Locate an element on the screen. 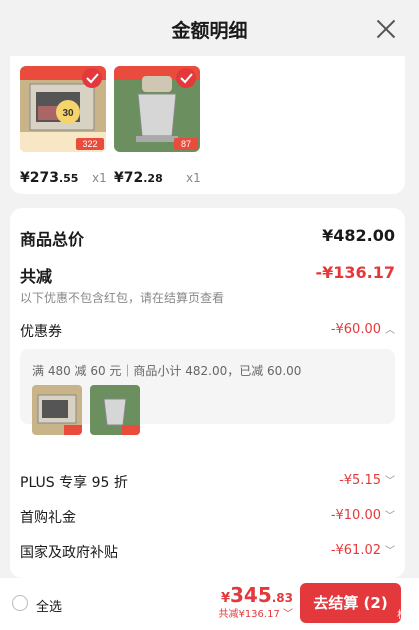 The image size is (419, 630). discount-item-row: 首购礼金 -¥10.00 ﹀ is located at coordinates (207, 517).